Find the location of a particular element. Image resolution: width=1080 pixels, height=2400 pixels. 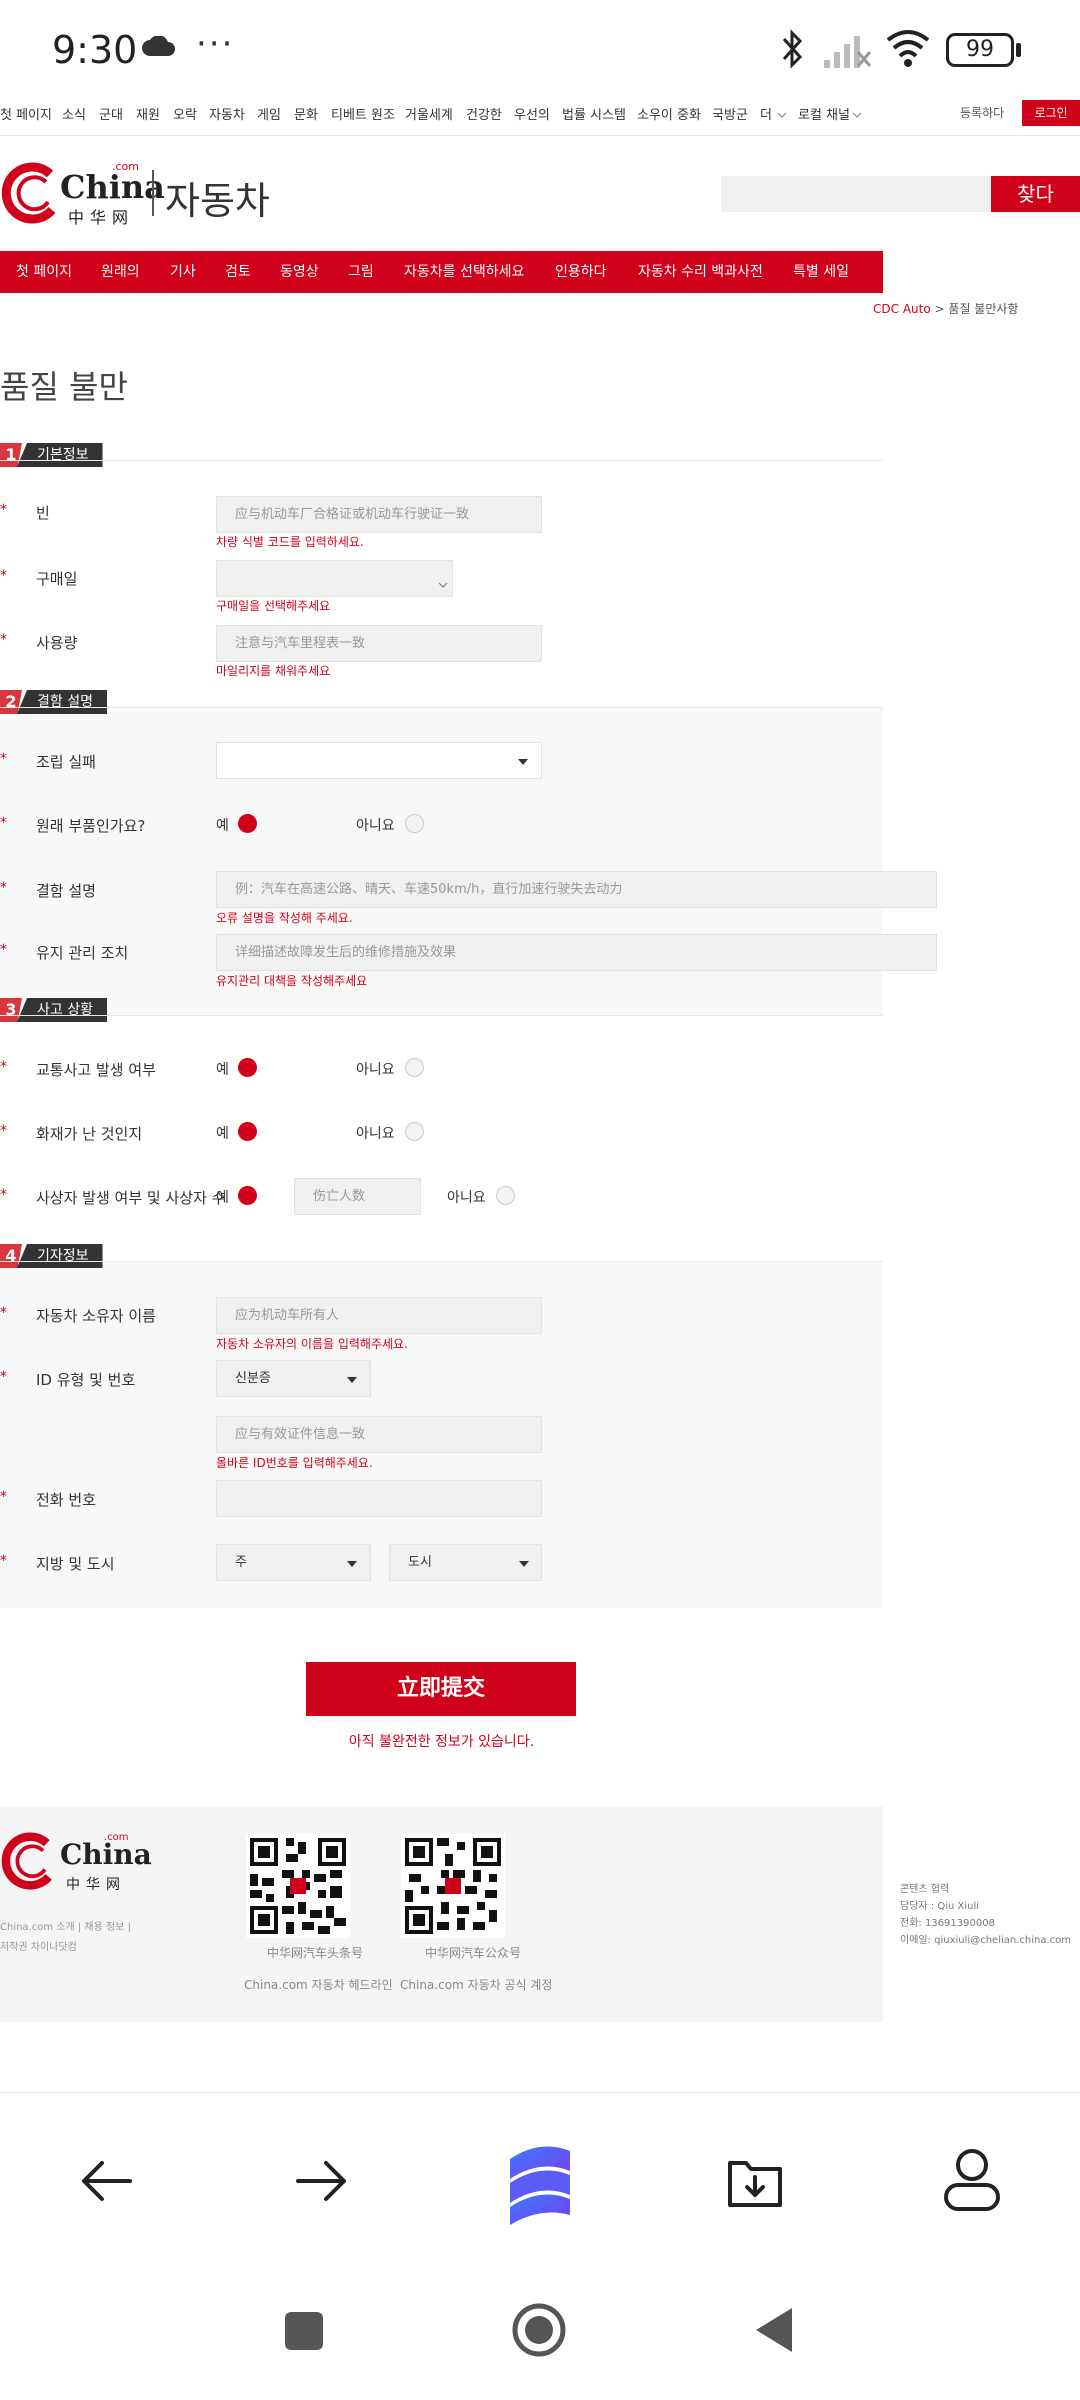

main-nav-item: 기사 is located at coordinates (183, 271).